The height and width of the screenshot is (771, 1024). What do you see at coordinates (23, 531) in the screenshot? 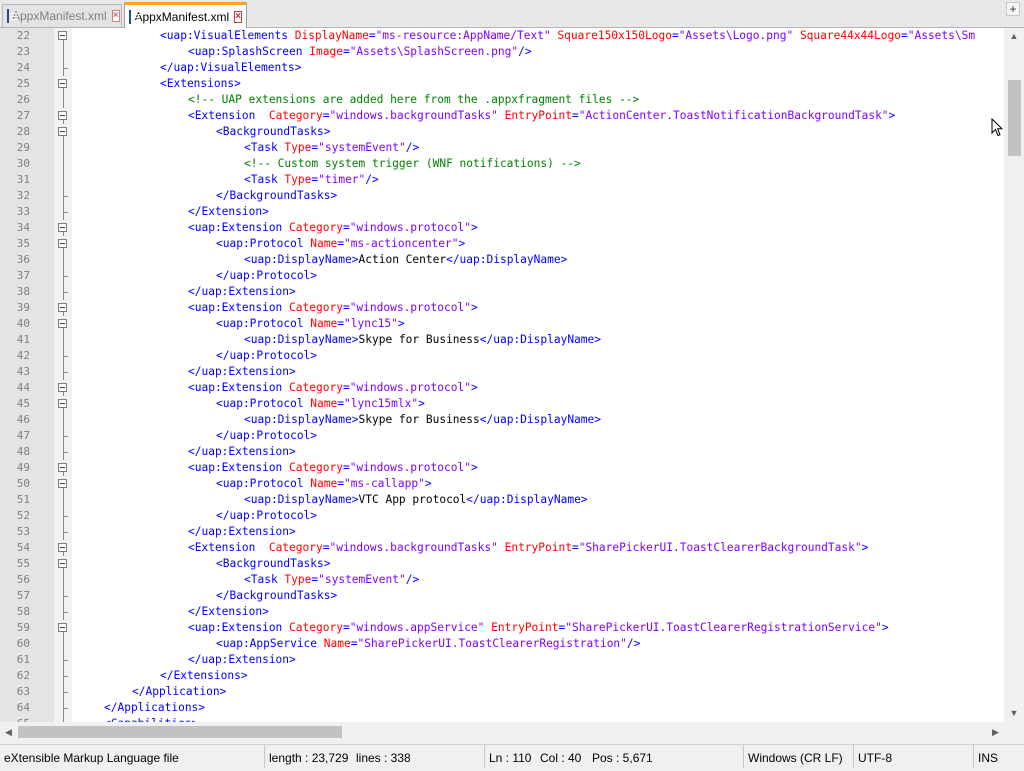
I see `line-number: 53` at bounding box center [23, 531].